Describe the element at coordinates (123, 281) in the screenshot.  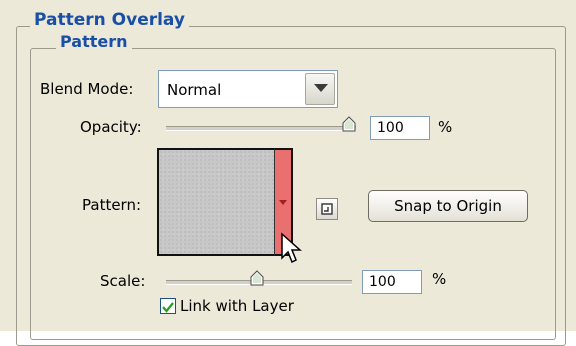
I see `scale-label: Scale:` at that location.